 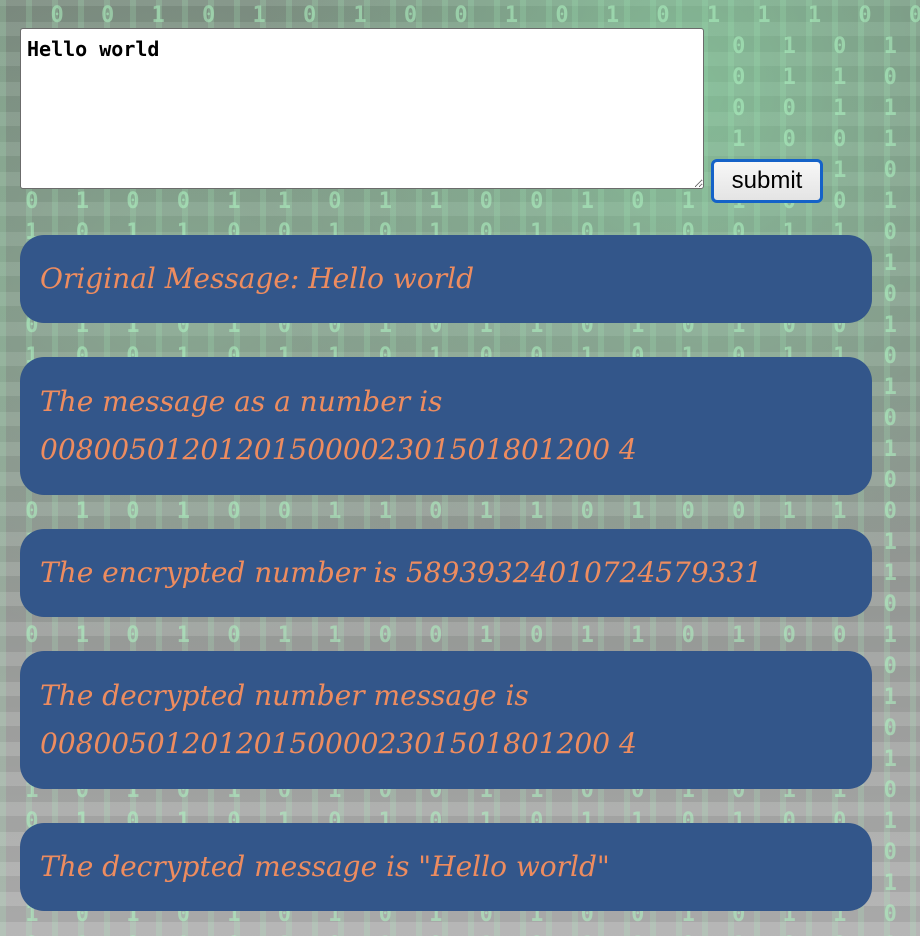 What do you see at coordinates (338, 743) in the screenshot?
I see `decrypted-number-value: 00800501201201500002301501801200 4` at bounding box center [338, 743].